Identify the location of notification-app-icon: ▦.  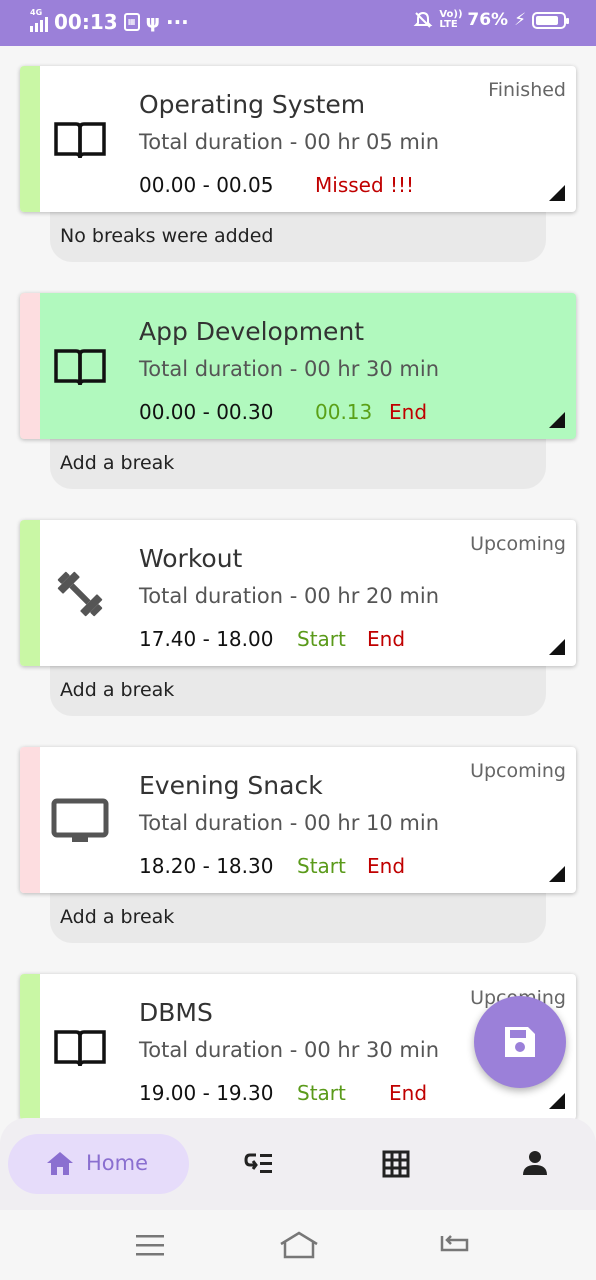
(131, 22).